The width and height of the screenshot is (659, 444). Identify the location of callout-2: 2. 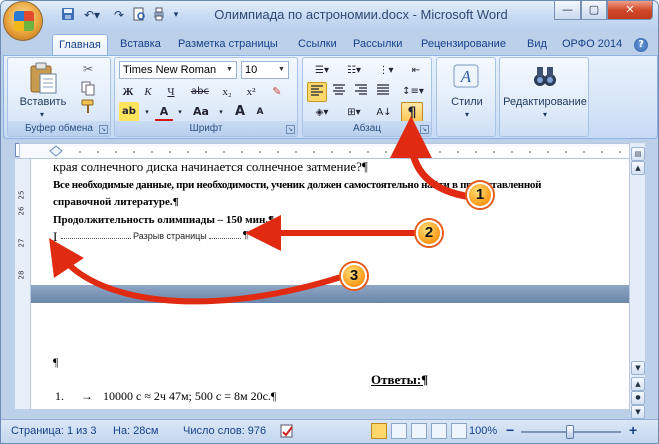
(429, 233).